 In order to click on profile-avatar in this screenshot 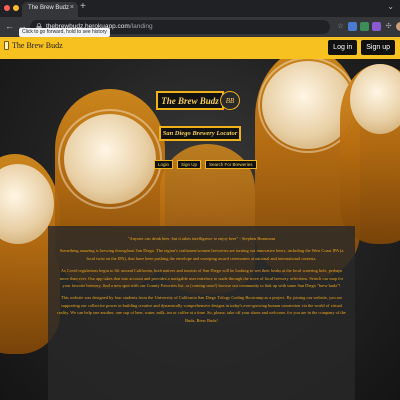, I will do `click(398, 26)`.